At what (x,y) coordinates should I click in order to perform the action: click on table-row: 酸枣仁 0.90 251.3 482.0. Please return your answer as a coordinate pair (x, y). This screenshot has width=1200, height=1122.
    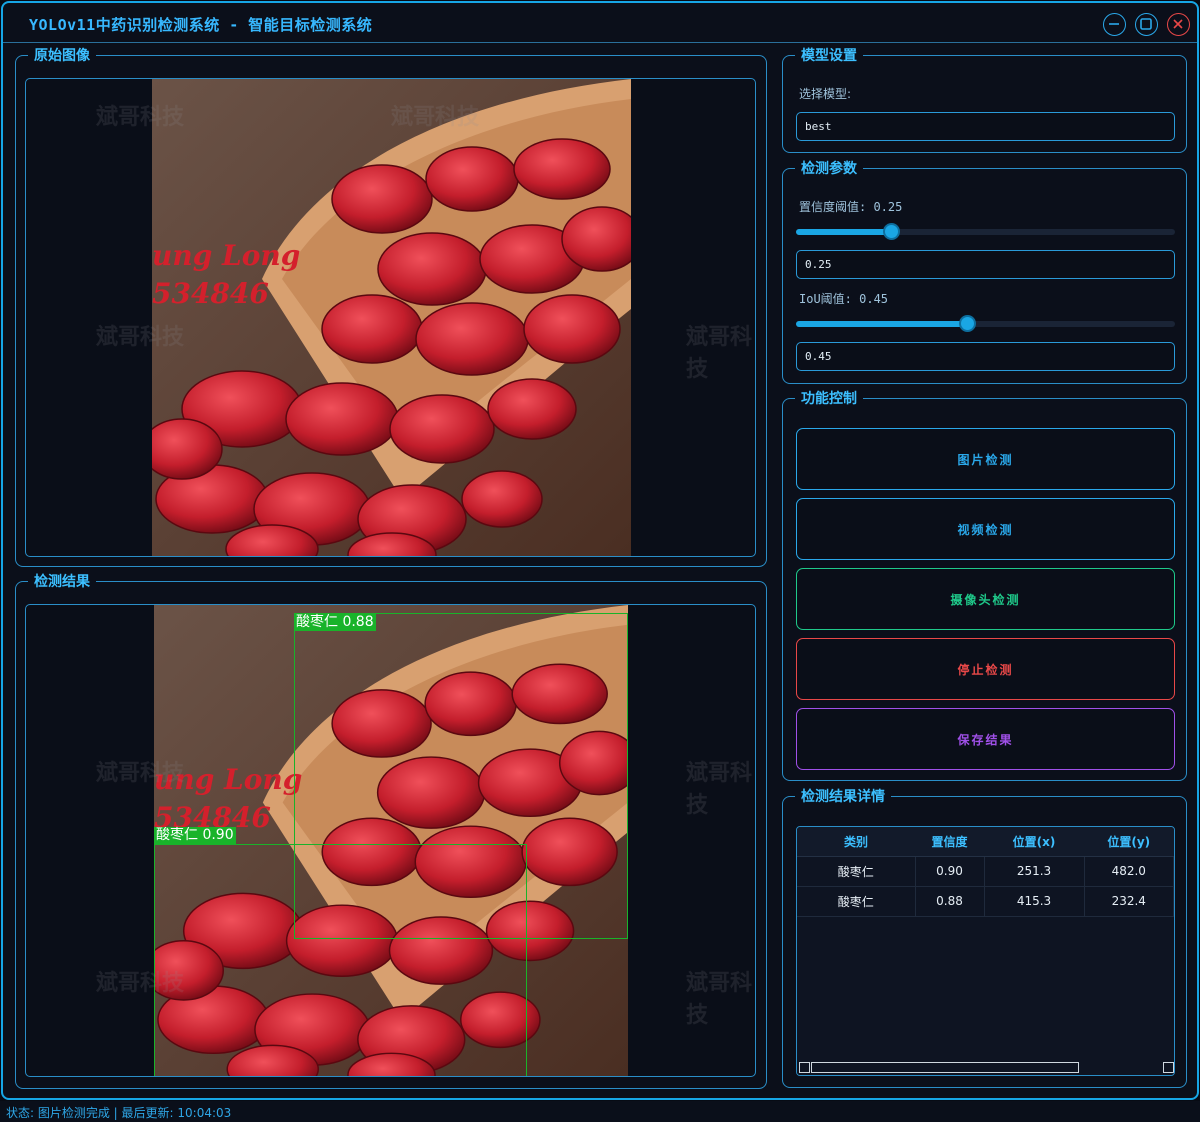
    Looking at the image, I should click on (985, 871).